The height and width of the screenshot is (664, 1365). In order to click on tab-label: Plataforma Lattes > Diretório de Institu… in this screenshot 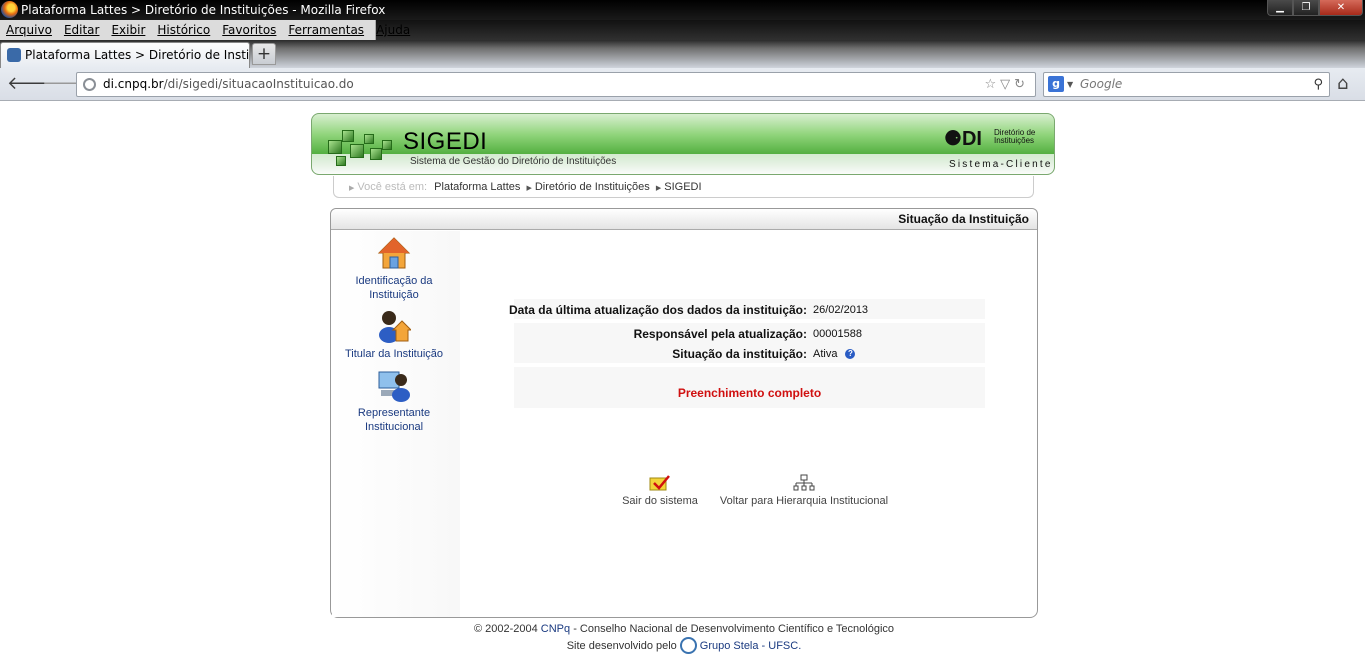, I will do `click(137, 55)`.